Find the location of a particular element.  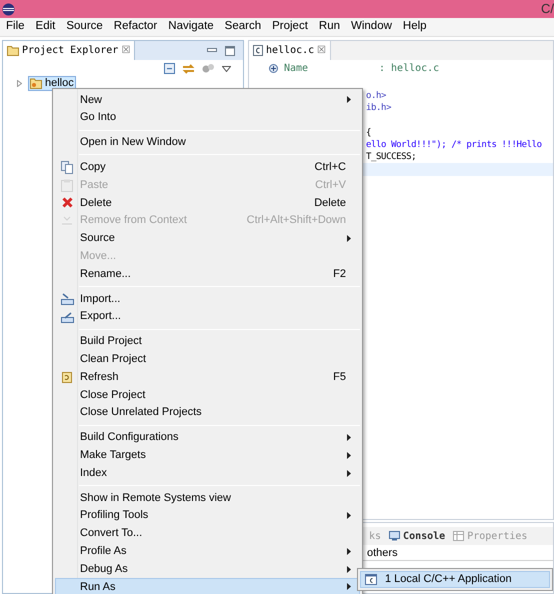

view-menu-icon is located at coordinates (226, 69).